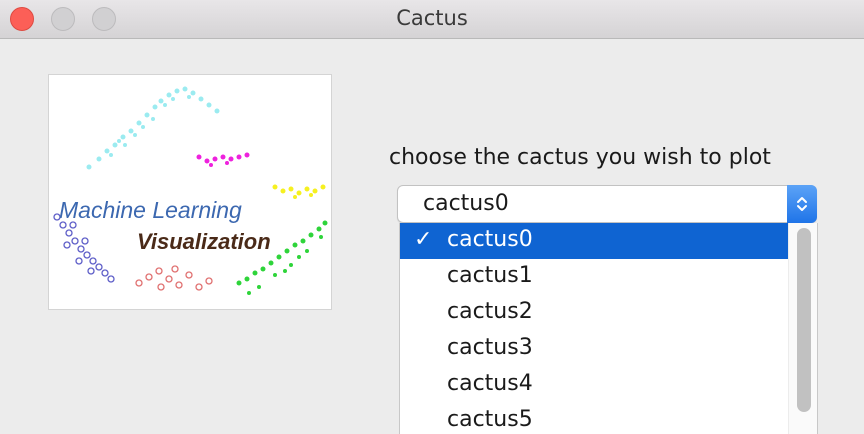 The image size is (864, 434). Describe the element at coordinates (490, 275) in the screenshot. I see `option-label: cactus1` at that location.